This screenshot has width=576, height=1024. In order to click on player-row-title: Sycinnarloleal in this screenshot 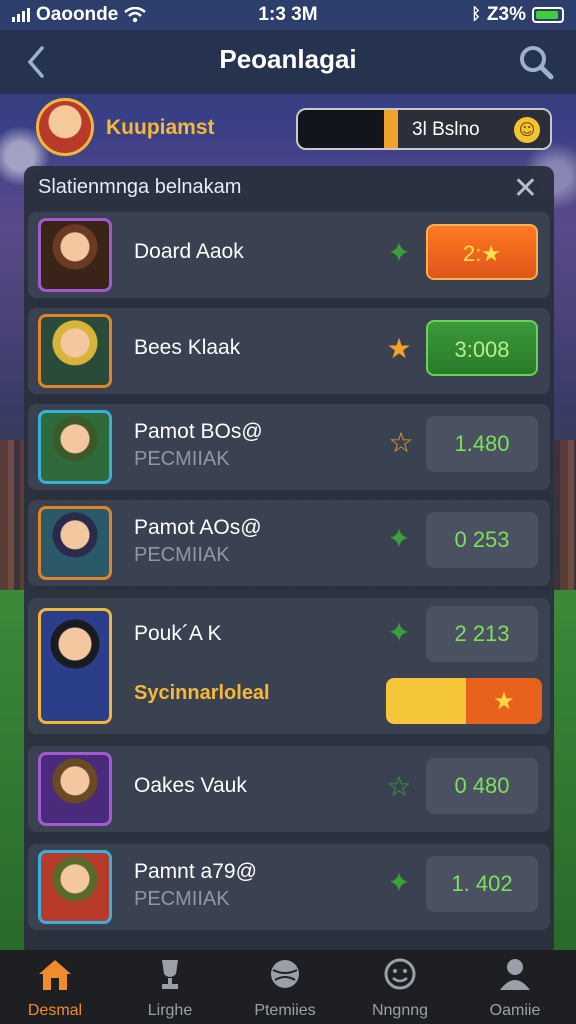, I will do `click(202, 693)`.